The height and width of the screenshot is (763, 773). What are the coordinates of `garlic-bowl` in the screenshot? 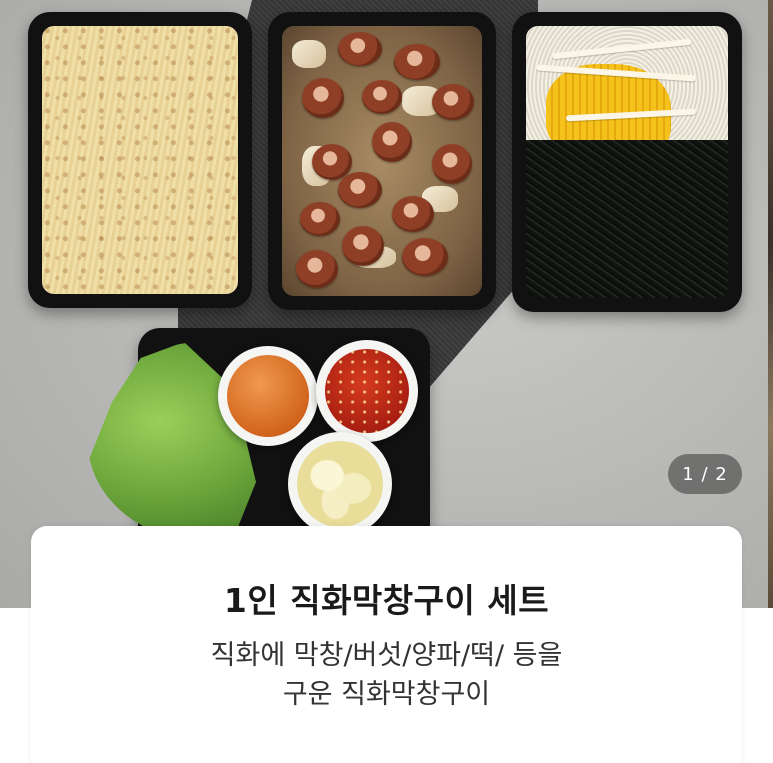 It's located at (340, 484).